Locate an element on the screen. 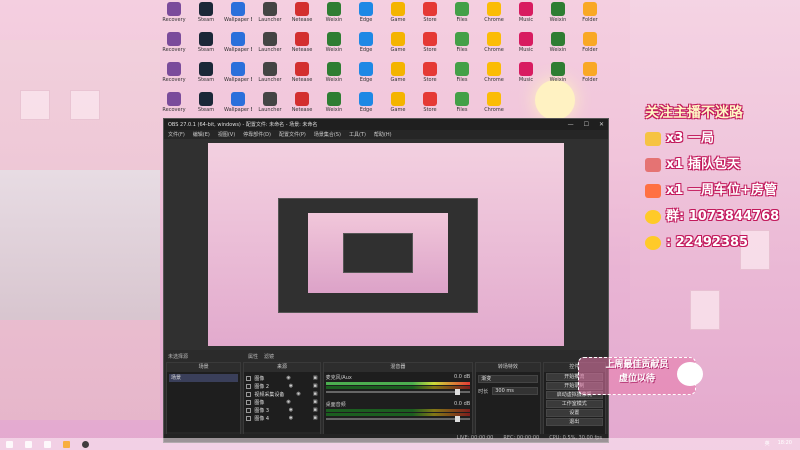 Image resolution: width=800 pixels, height=450 pixels. exit-button: 退出 is located at coordinates (574, 422).